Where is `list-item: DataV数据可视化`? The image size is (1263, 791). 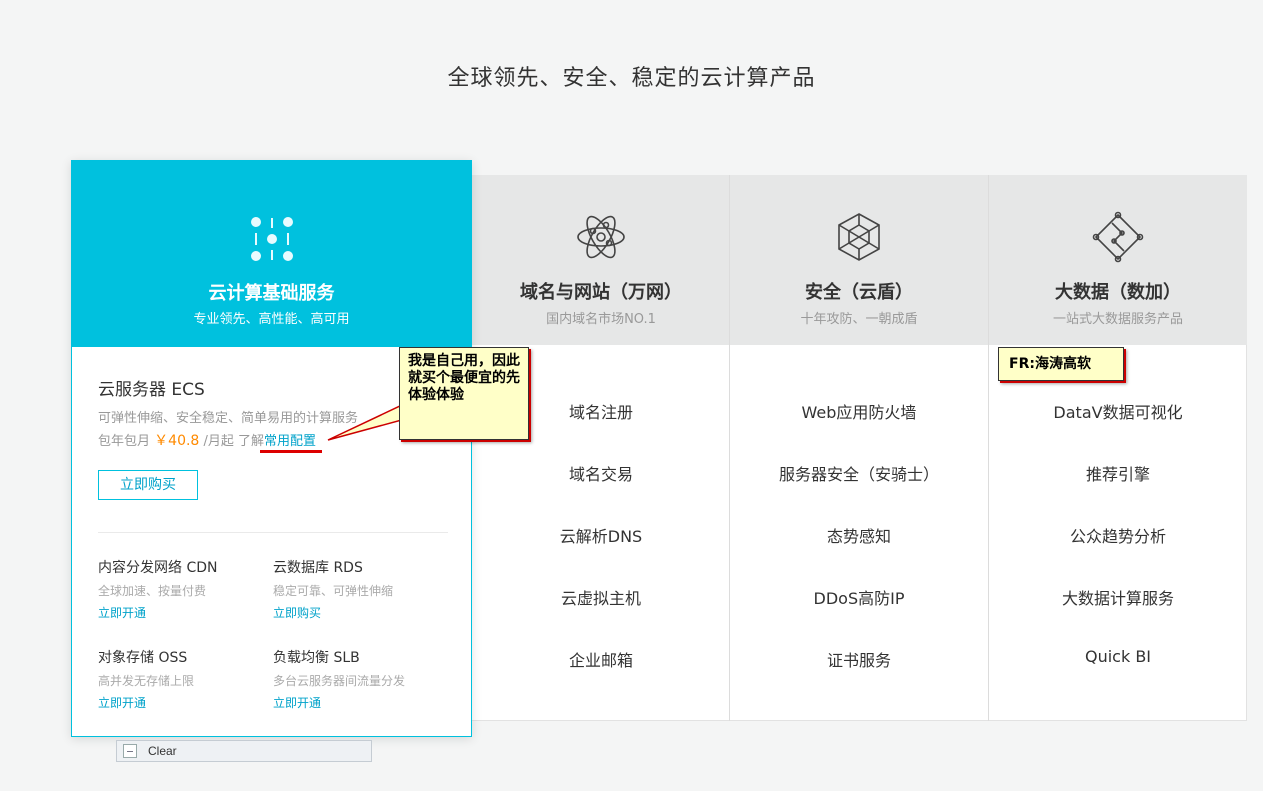
list-item: DataV数据可视化 is located at coordinates (1118, 411).